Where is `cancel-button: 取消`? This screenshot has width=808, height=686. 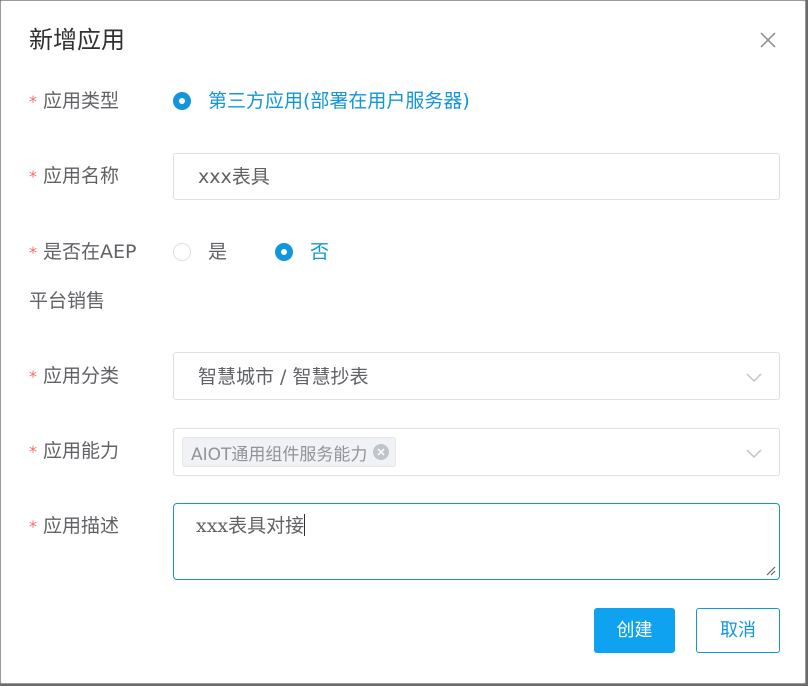
cancel-button: 取消 is located at coordinates (738, 630).